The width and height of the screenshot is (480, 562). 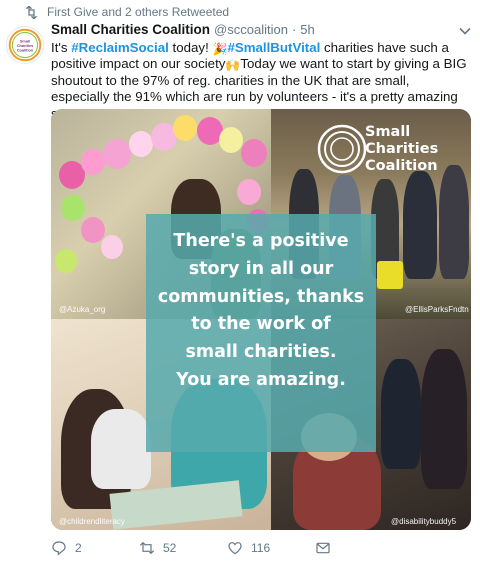 What do you see at coordinates (261, 379) in the screenshot?
I see `overlay-line: You are amazing.` at bounding box center [261, 379].